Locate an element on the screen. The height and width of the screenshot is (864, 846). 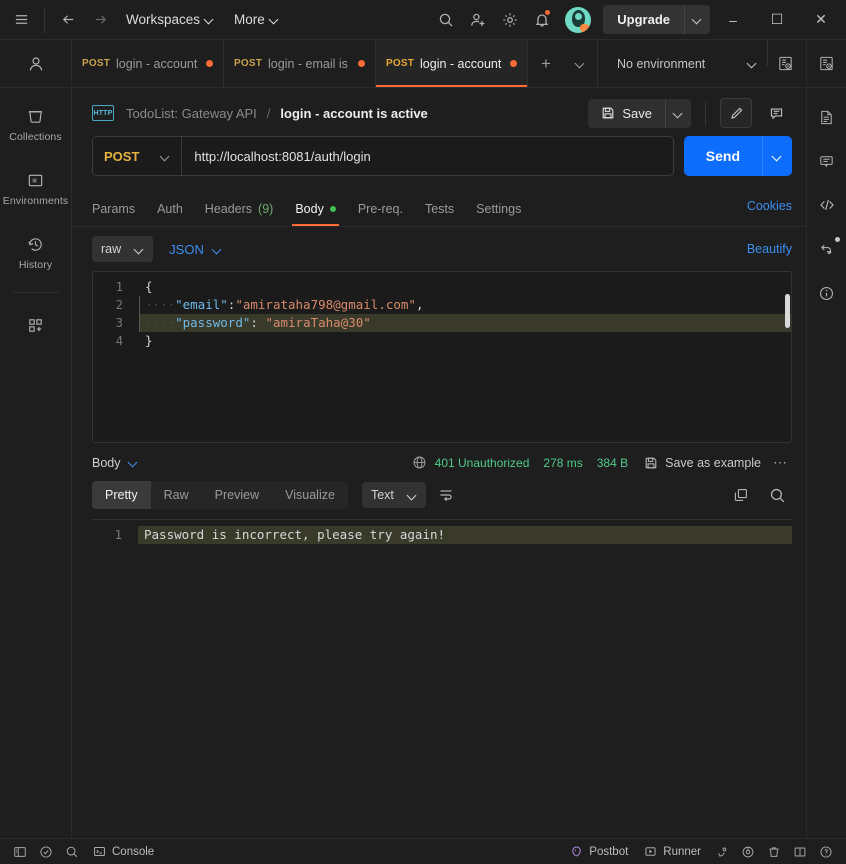
send-dropdown-button is located at coordinates (777, 156).